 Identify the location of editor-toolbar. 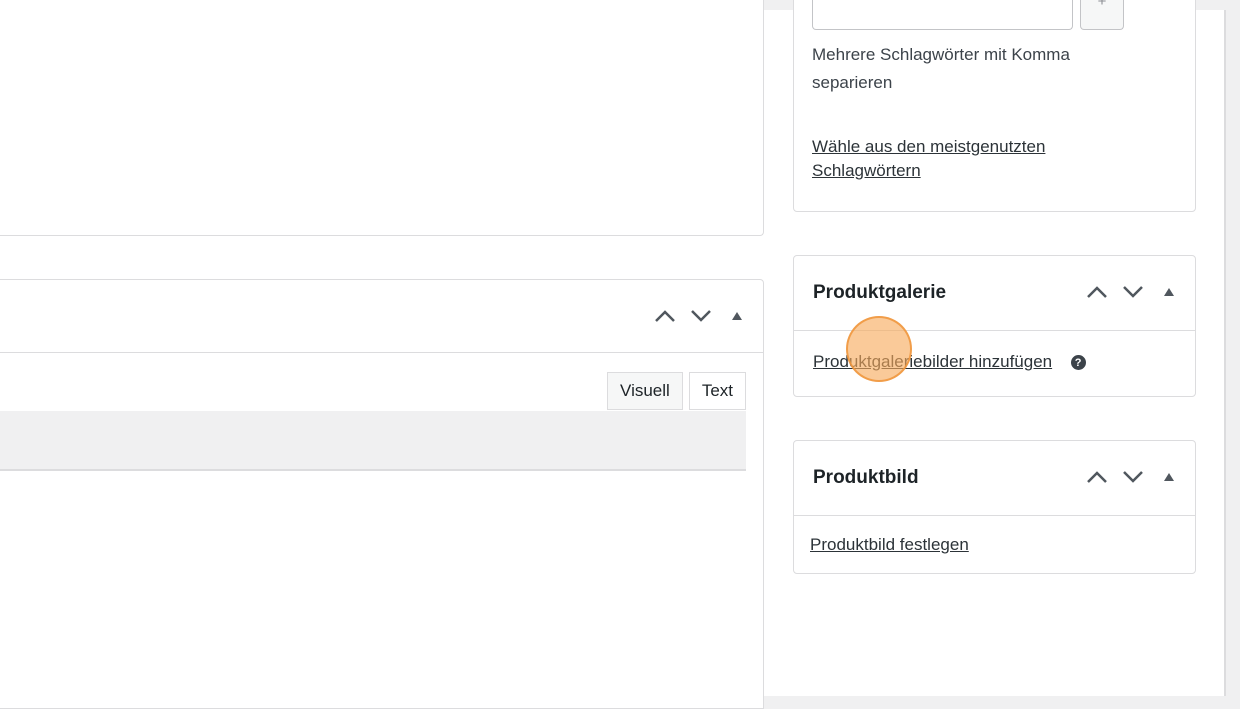
(373, 441).